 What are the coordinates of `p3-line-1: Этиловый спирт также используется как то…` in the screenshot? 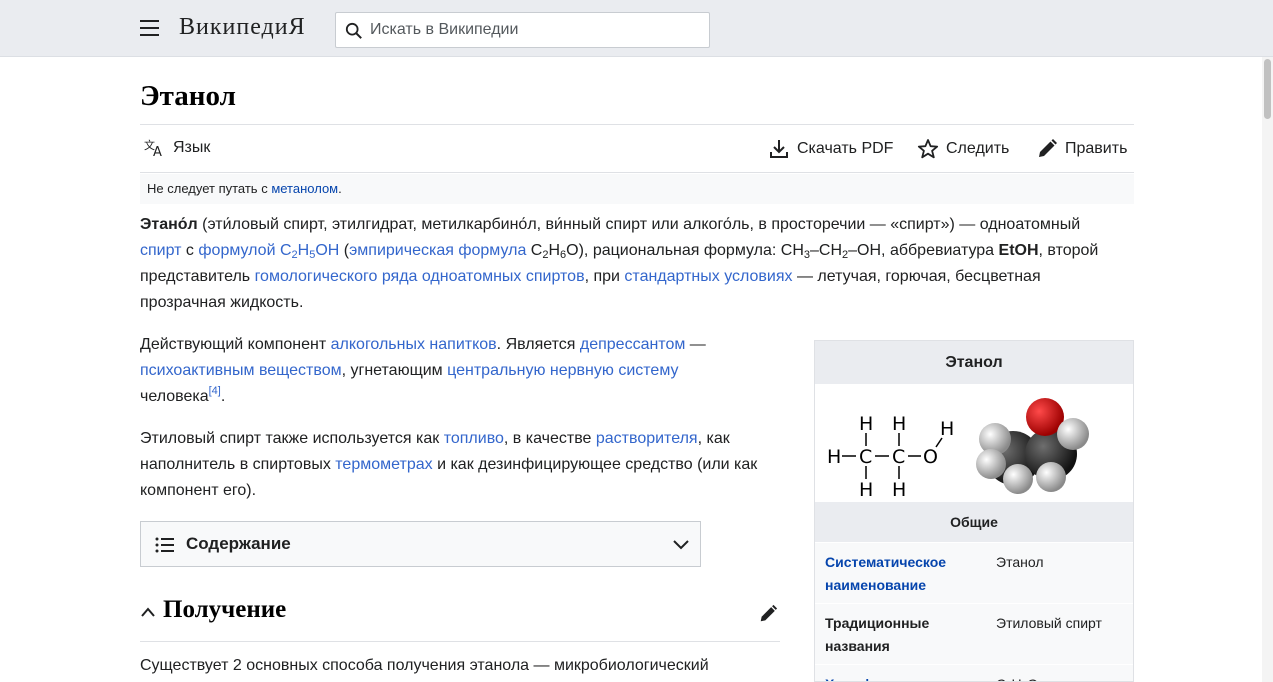 It's located at (470, 439).